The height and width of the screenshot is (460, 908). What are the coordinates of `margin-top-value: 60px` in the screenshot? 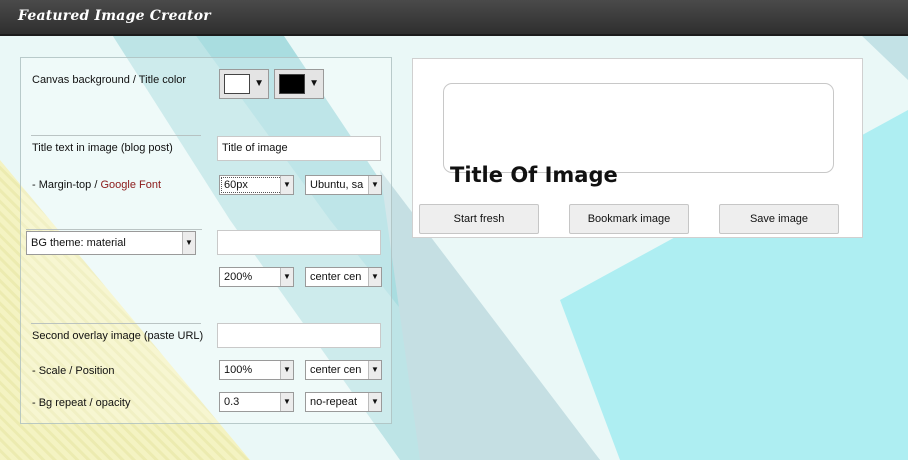 It's located at (236, 185).